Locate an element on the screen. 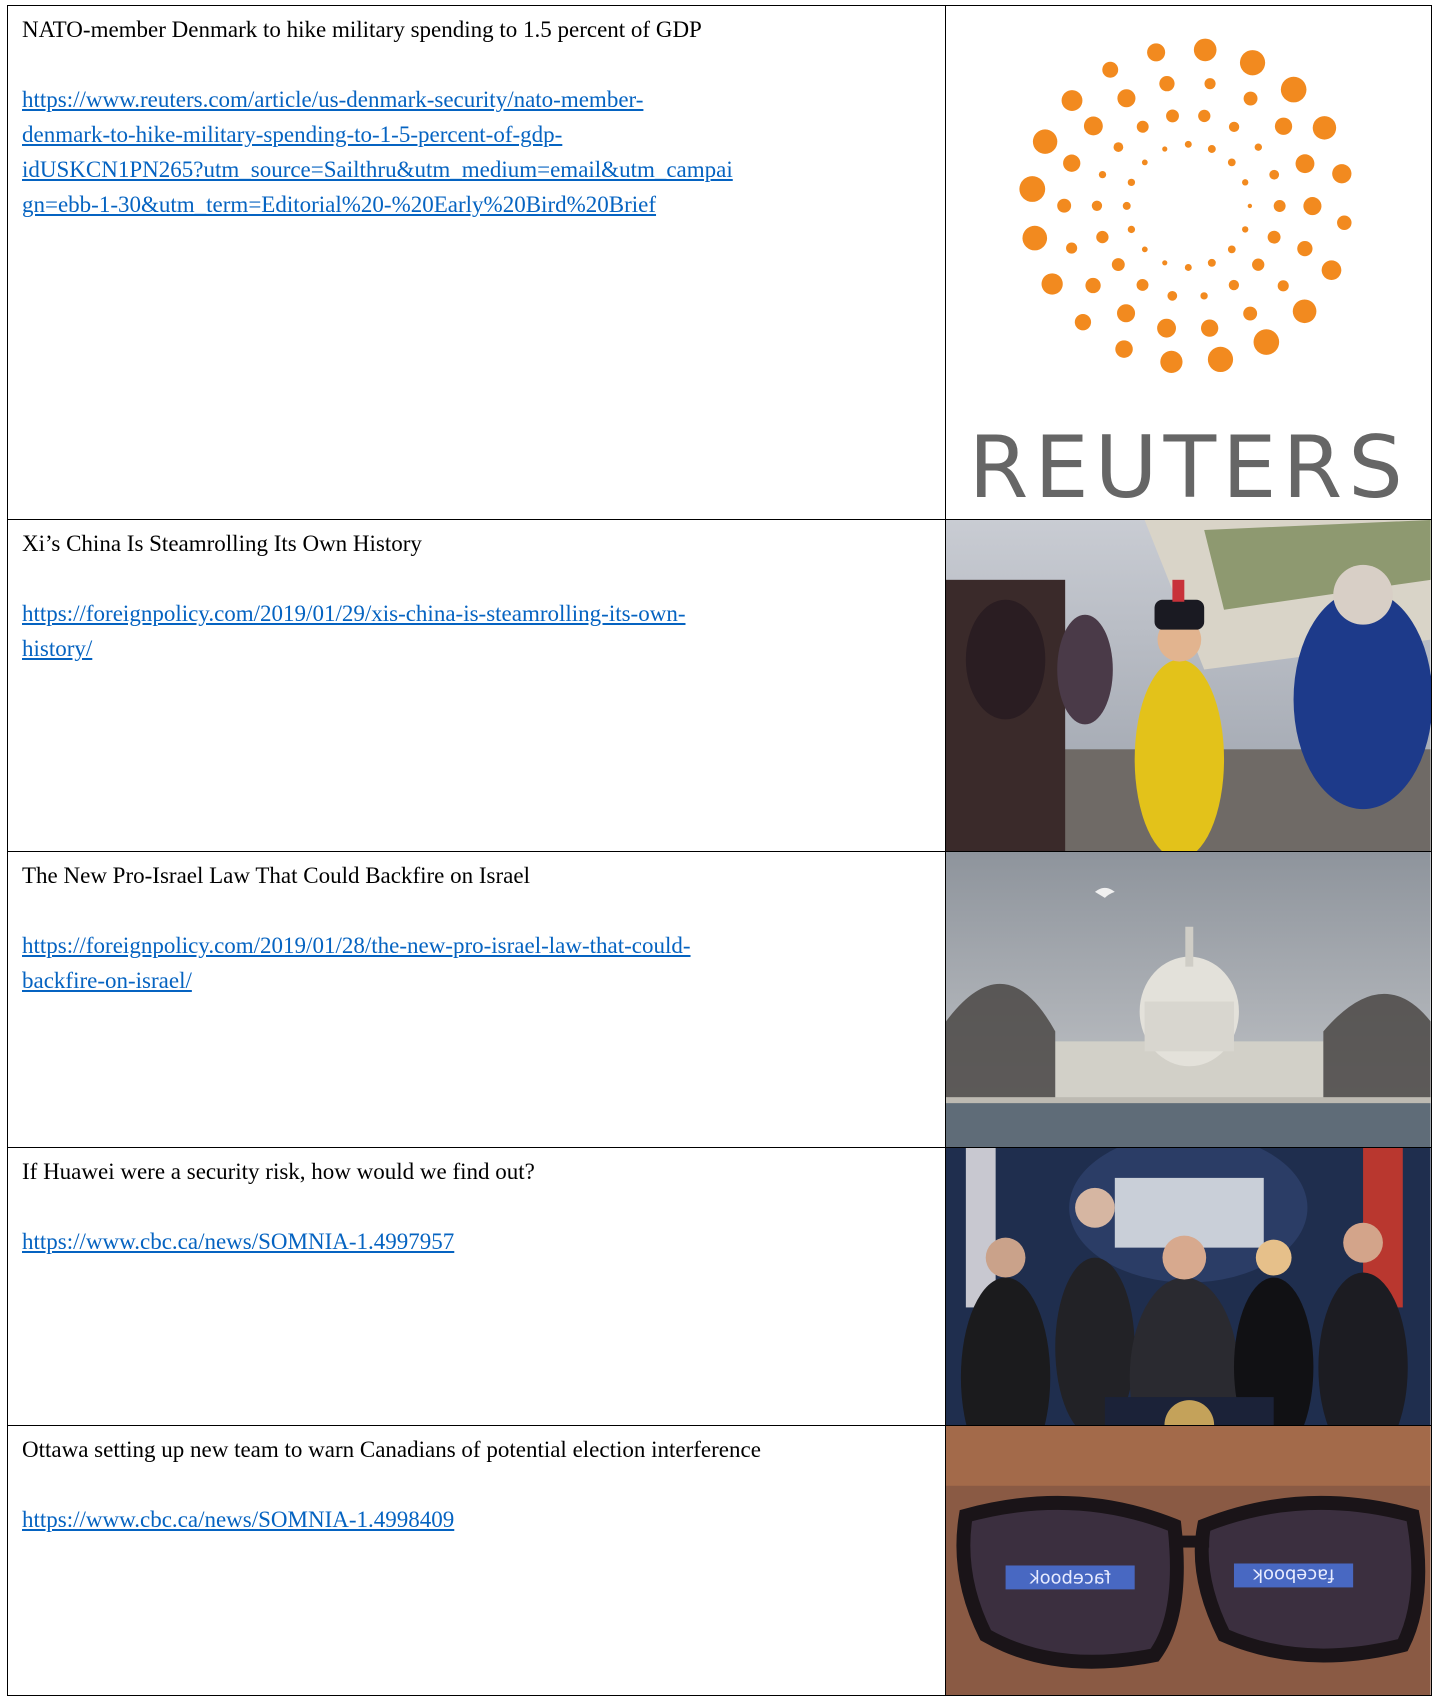 This screenshot has width=1432, height=1703. child-in-qing-costume-photo is located at coordinates (1188, 685).